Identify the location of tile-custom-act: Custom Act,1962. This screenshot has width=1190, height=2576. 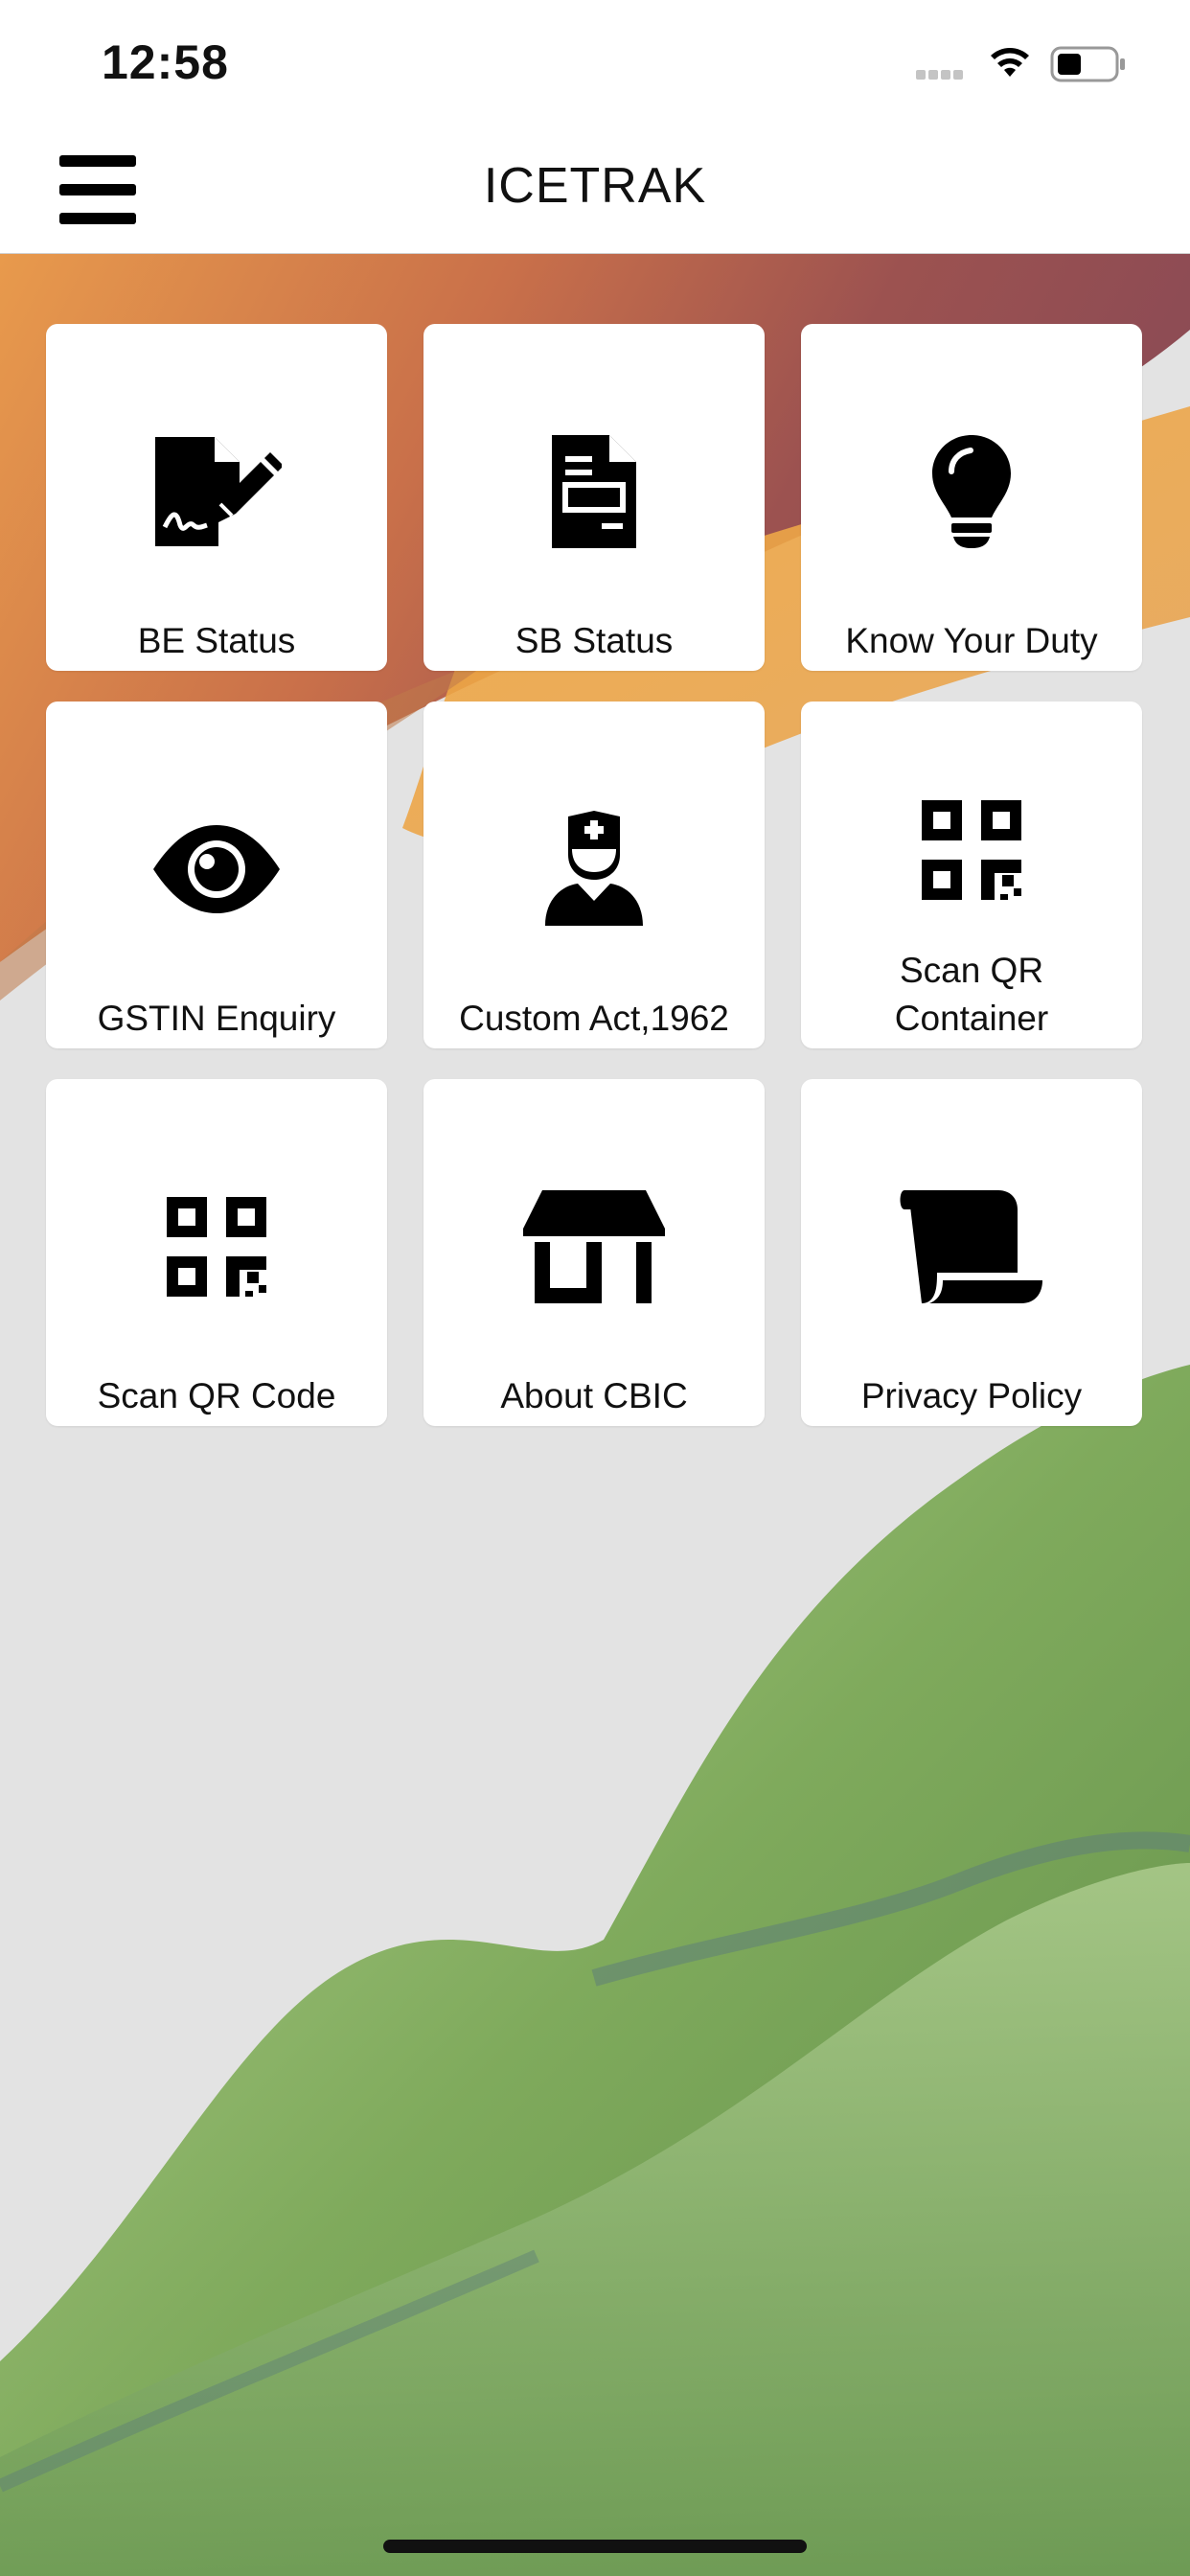
(594, 875).